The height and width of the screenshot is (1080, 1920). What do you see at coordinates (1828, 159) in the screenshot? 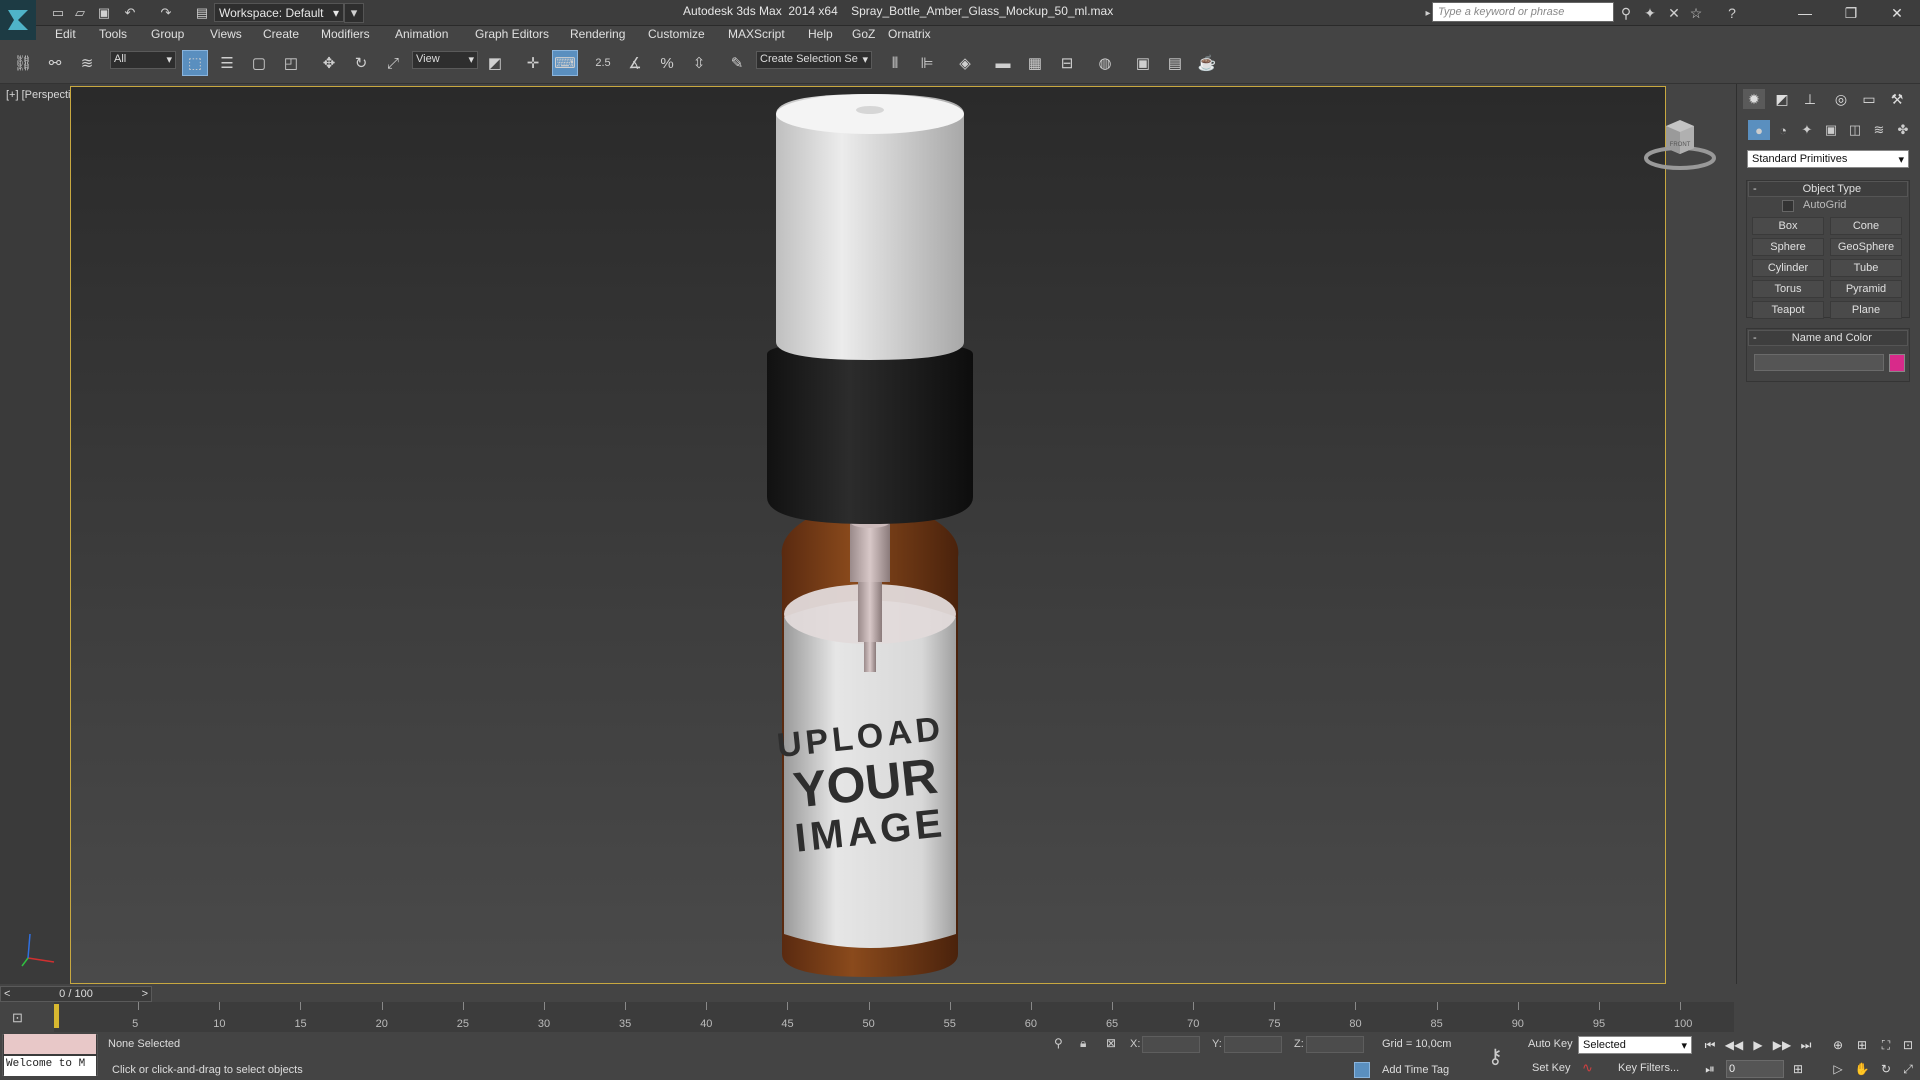
I see `primitive-category-dropdown: Standard Primitives ▾` at bounding box center [1828, 159].